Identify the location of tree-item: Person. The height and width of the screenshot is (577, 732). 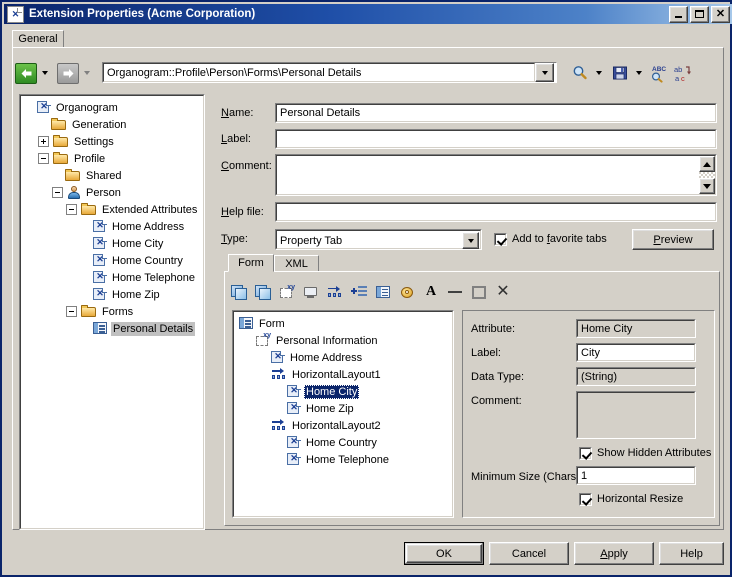
(113, 192).